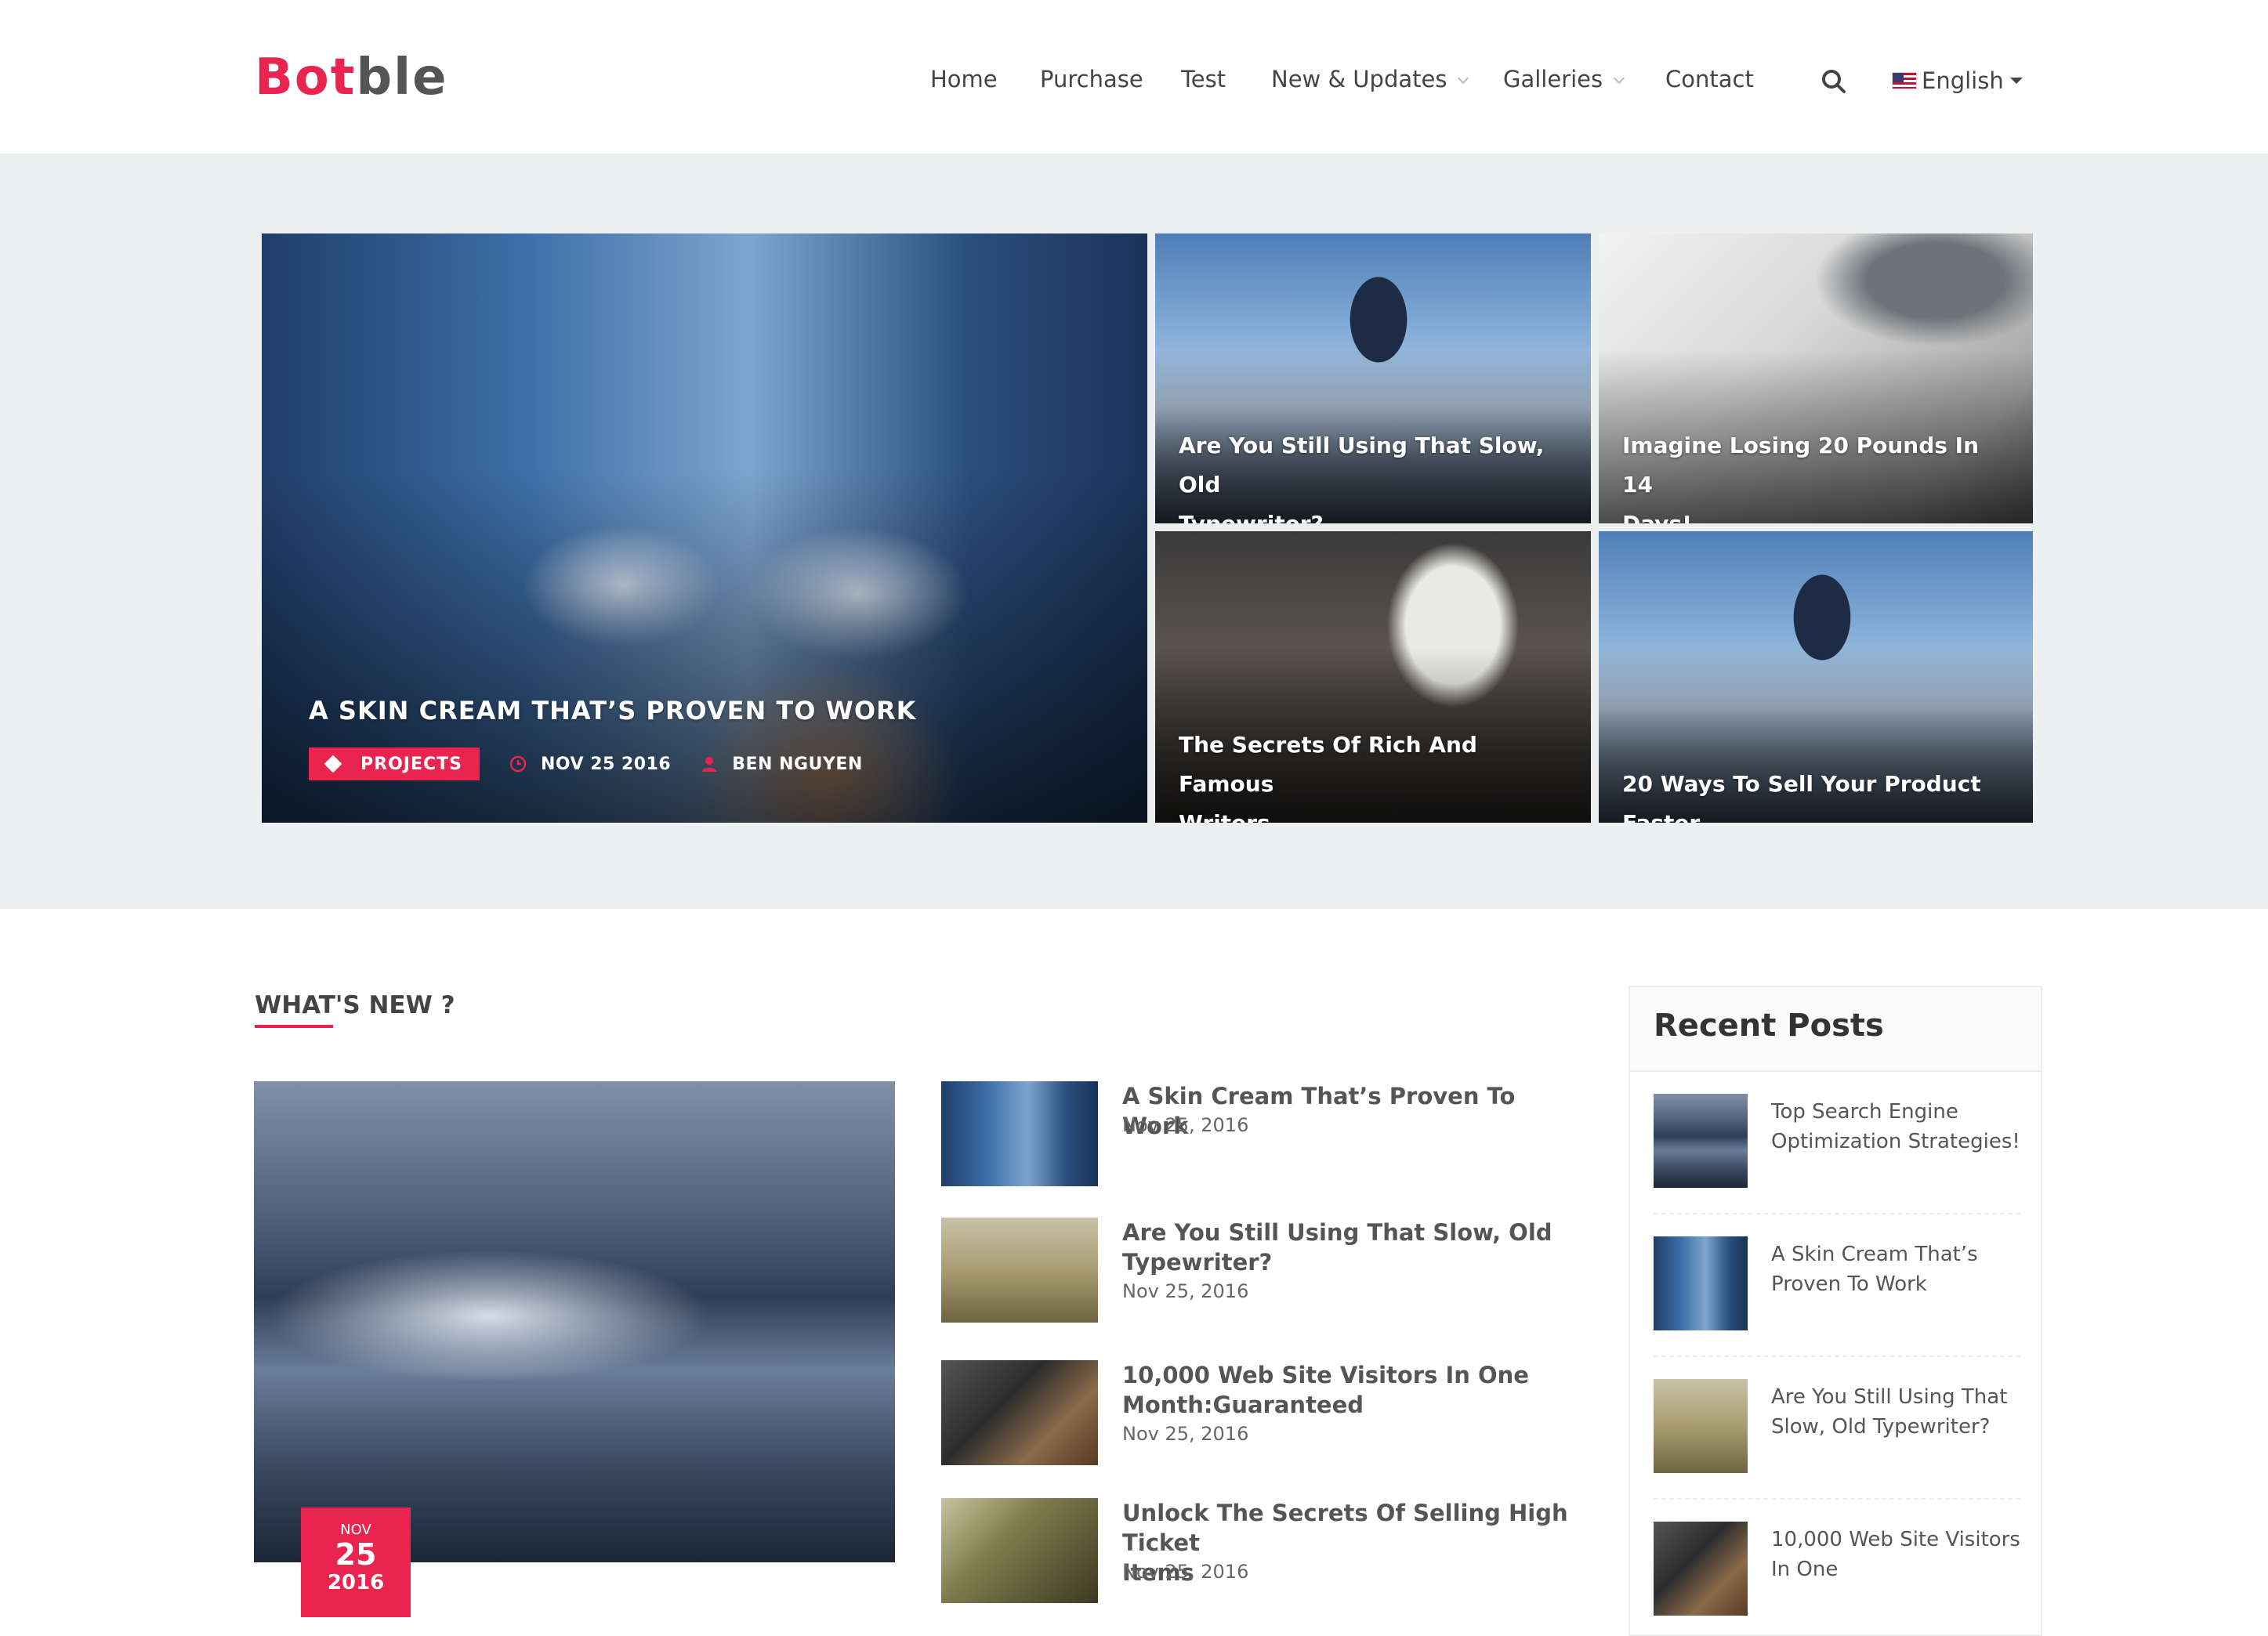 This screenshot has height=1636, width=2268. Describe the element at coordinates (1849, 1284) in the screenshot. I see `recent-post-title-line: Proven To Work` at that location.